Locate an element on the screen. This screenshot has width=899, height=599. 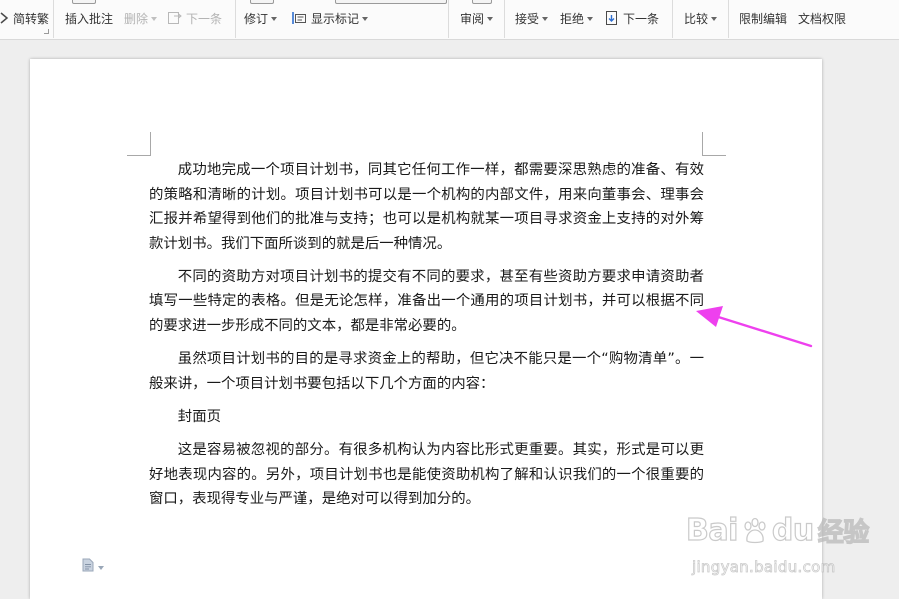
show-markup-icon is located at coordinates (299, 18).